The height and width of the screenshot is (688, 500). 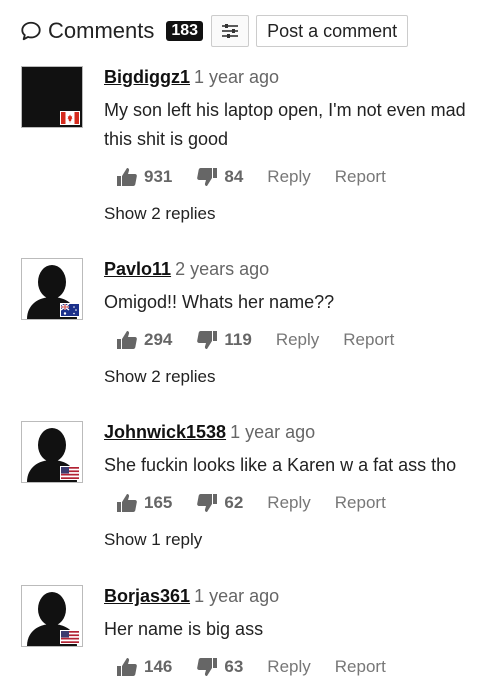 I want to click on comment-username: Bigdiggz1, so click(x=147, y=77).